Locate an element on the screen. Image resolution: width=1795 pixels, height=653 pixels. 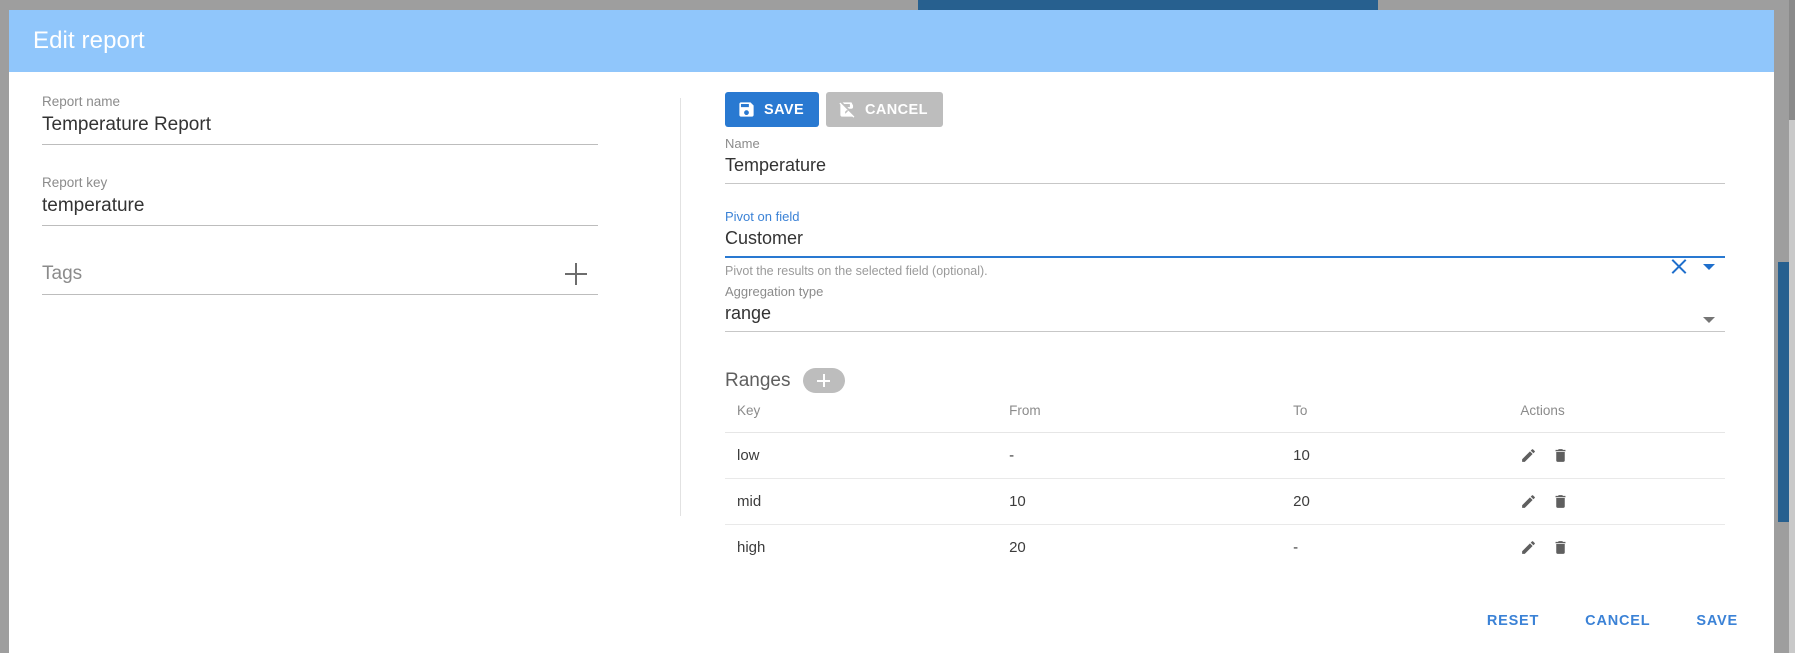
range-to: 20 is located at coordinates (1407, 501).